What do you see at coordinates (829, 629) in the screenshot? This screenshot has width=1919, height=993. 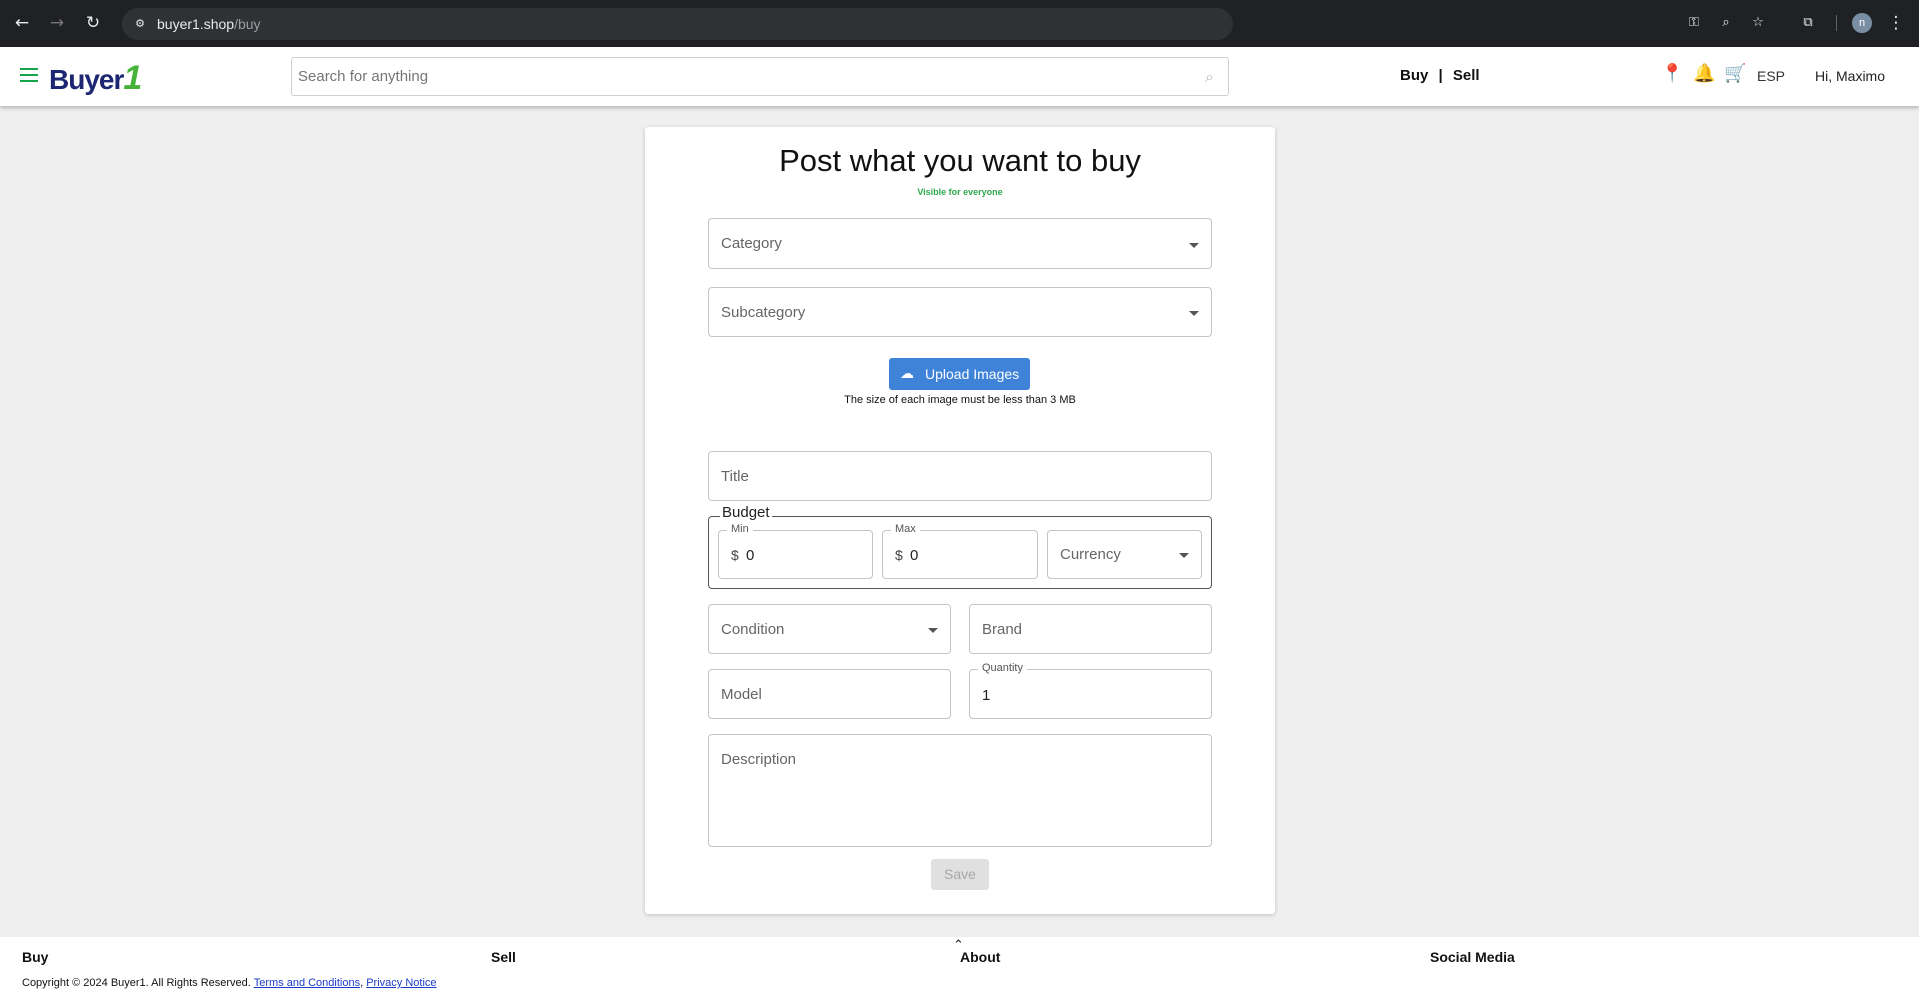 I see `condition-select: Condition` at bounding box center [829, 629].